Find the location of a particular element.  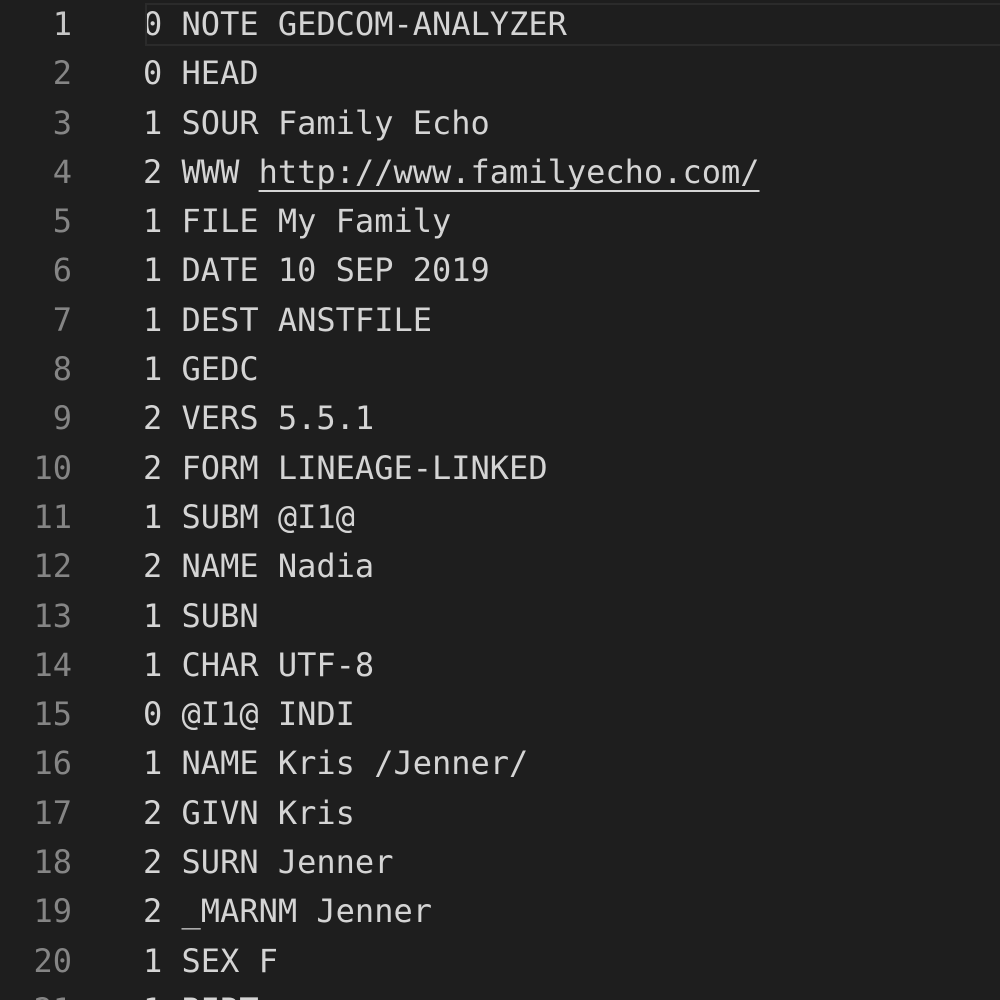

line-text: 1 CHAR UTF-8 is located at coordinates (258, 665).